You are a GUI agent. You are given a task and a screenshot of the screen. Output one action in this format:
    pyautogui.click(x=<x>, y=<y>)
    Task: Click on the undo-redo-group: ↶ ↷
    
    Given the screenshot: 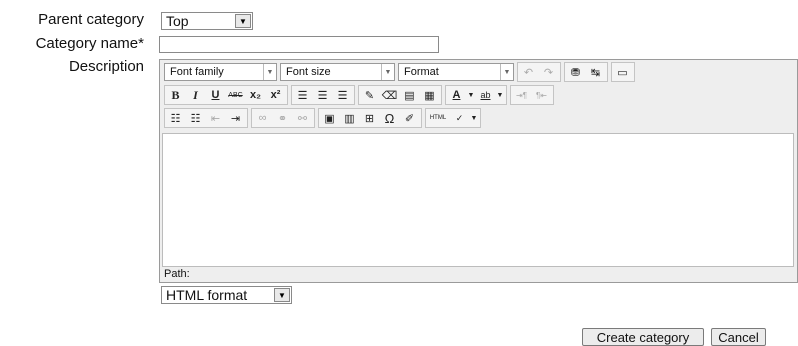 What is the action you would take?
    pyautogui.click(x=539, y=72)
    